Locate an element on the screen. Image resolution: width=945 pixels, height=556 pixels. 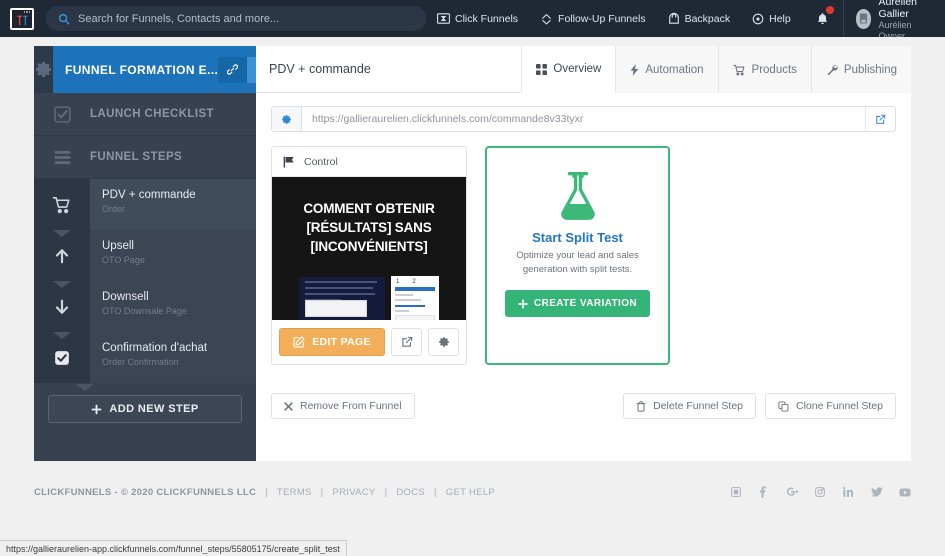
arrow-up-icon is located at coordinates (62, 255).